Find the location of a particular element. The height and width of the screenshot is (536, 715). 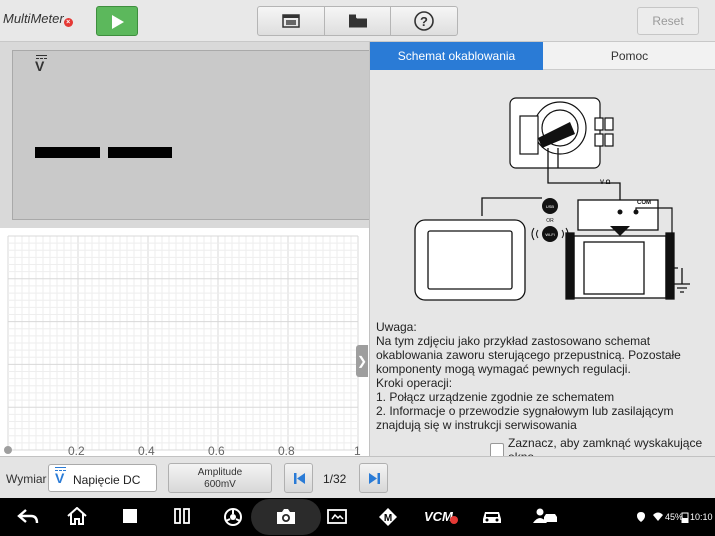

page-indicator: 1/32 is located at coordinates (335, 479).